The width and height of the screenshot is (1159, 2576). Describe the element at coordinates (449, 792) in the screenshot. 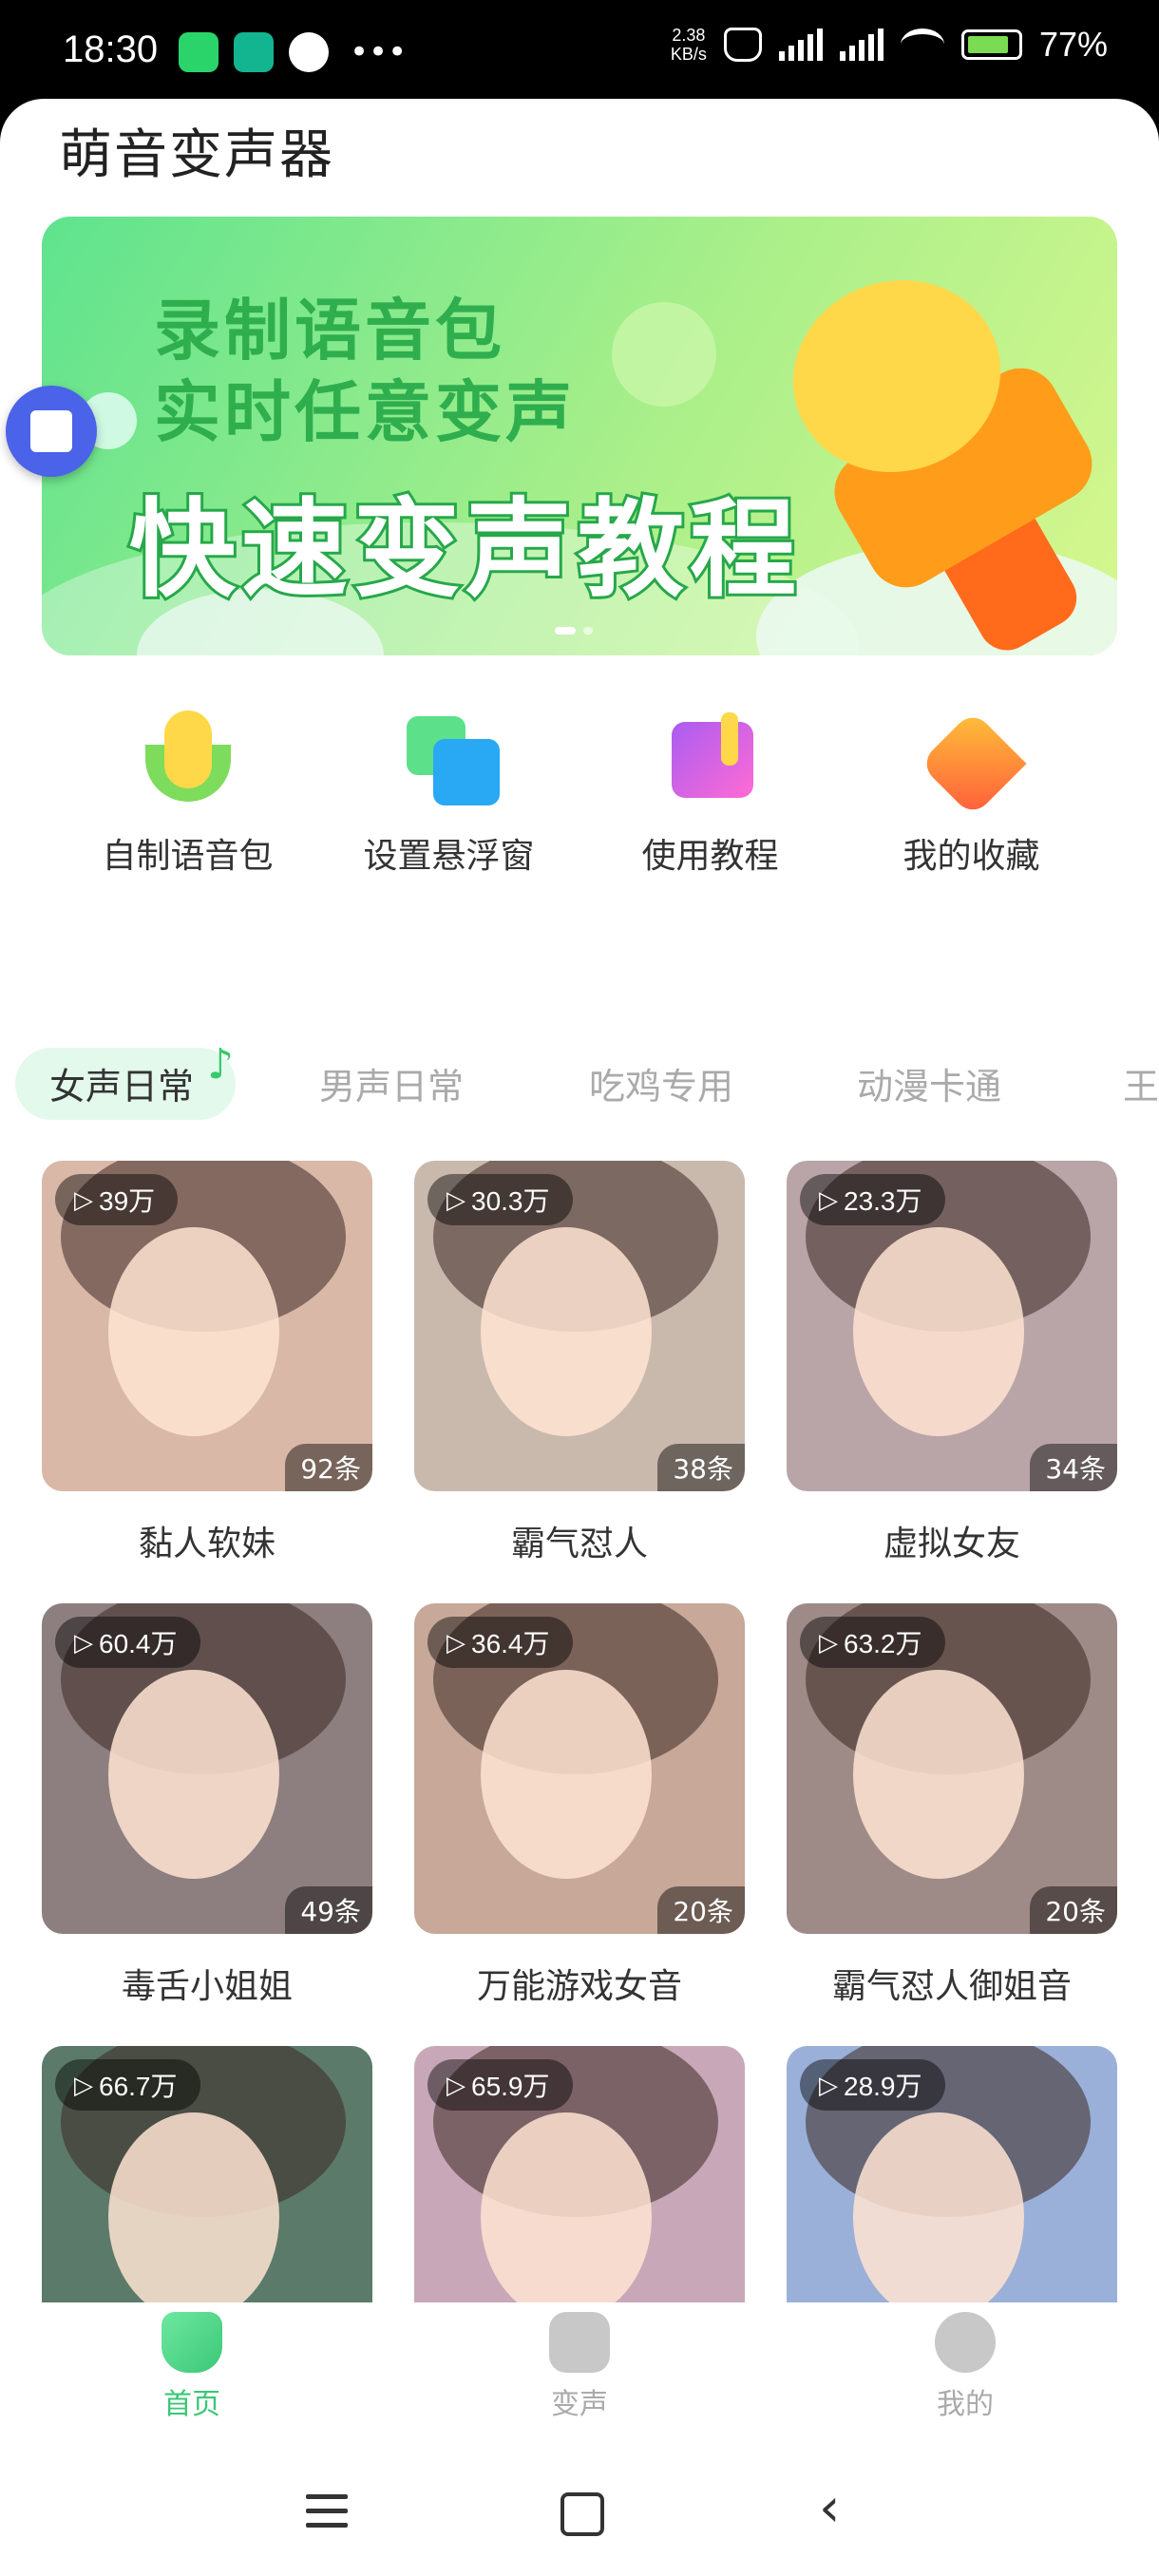

I see `quick-action-floating-window: 设置悬浮窗` at that location.